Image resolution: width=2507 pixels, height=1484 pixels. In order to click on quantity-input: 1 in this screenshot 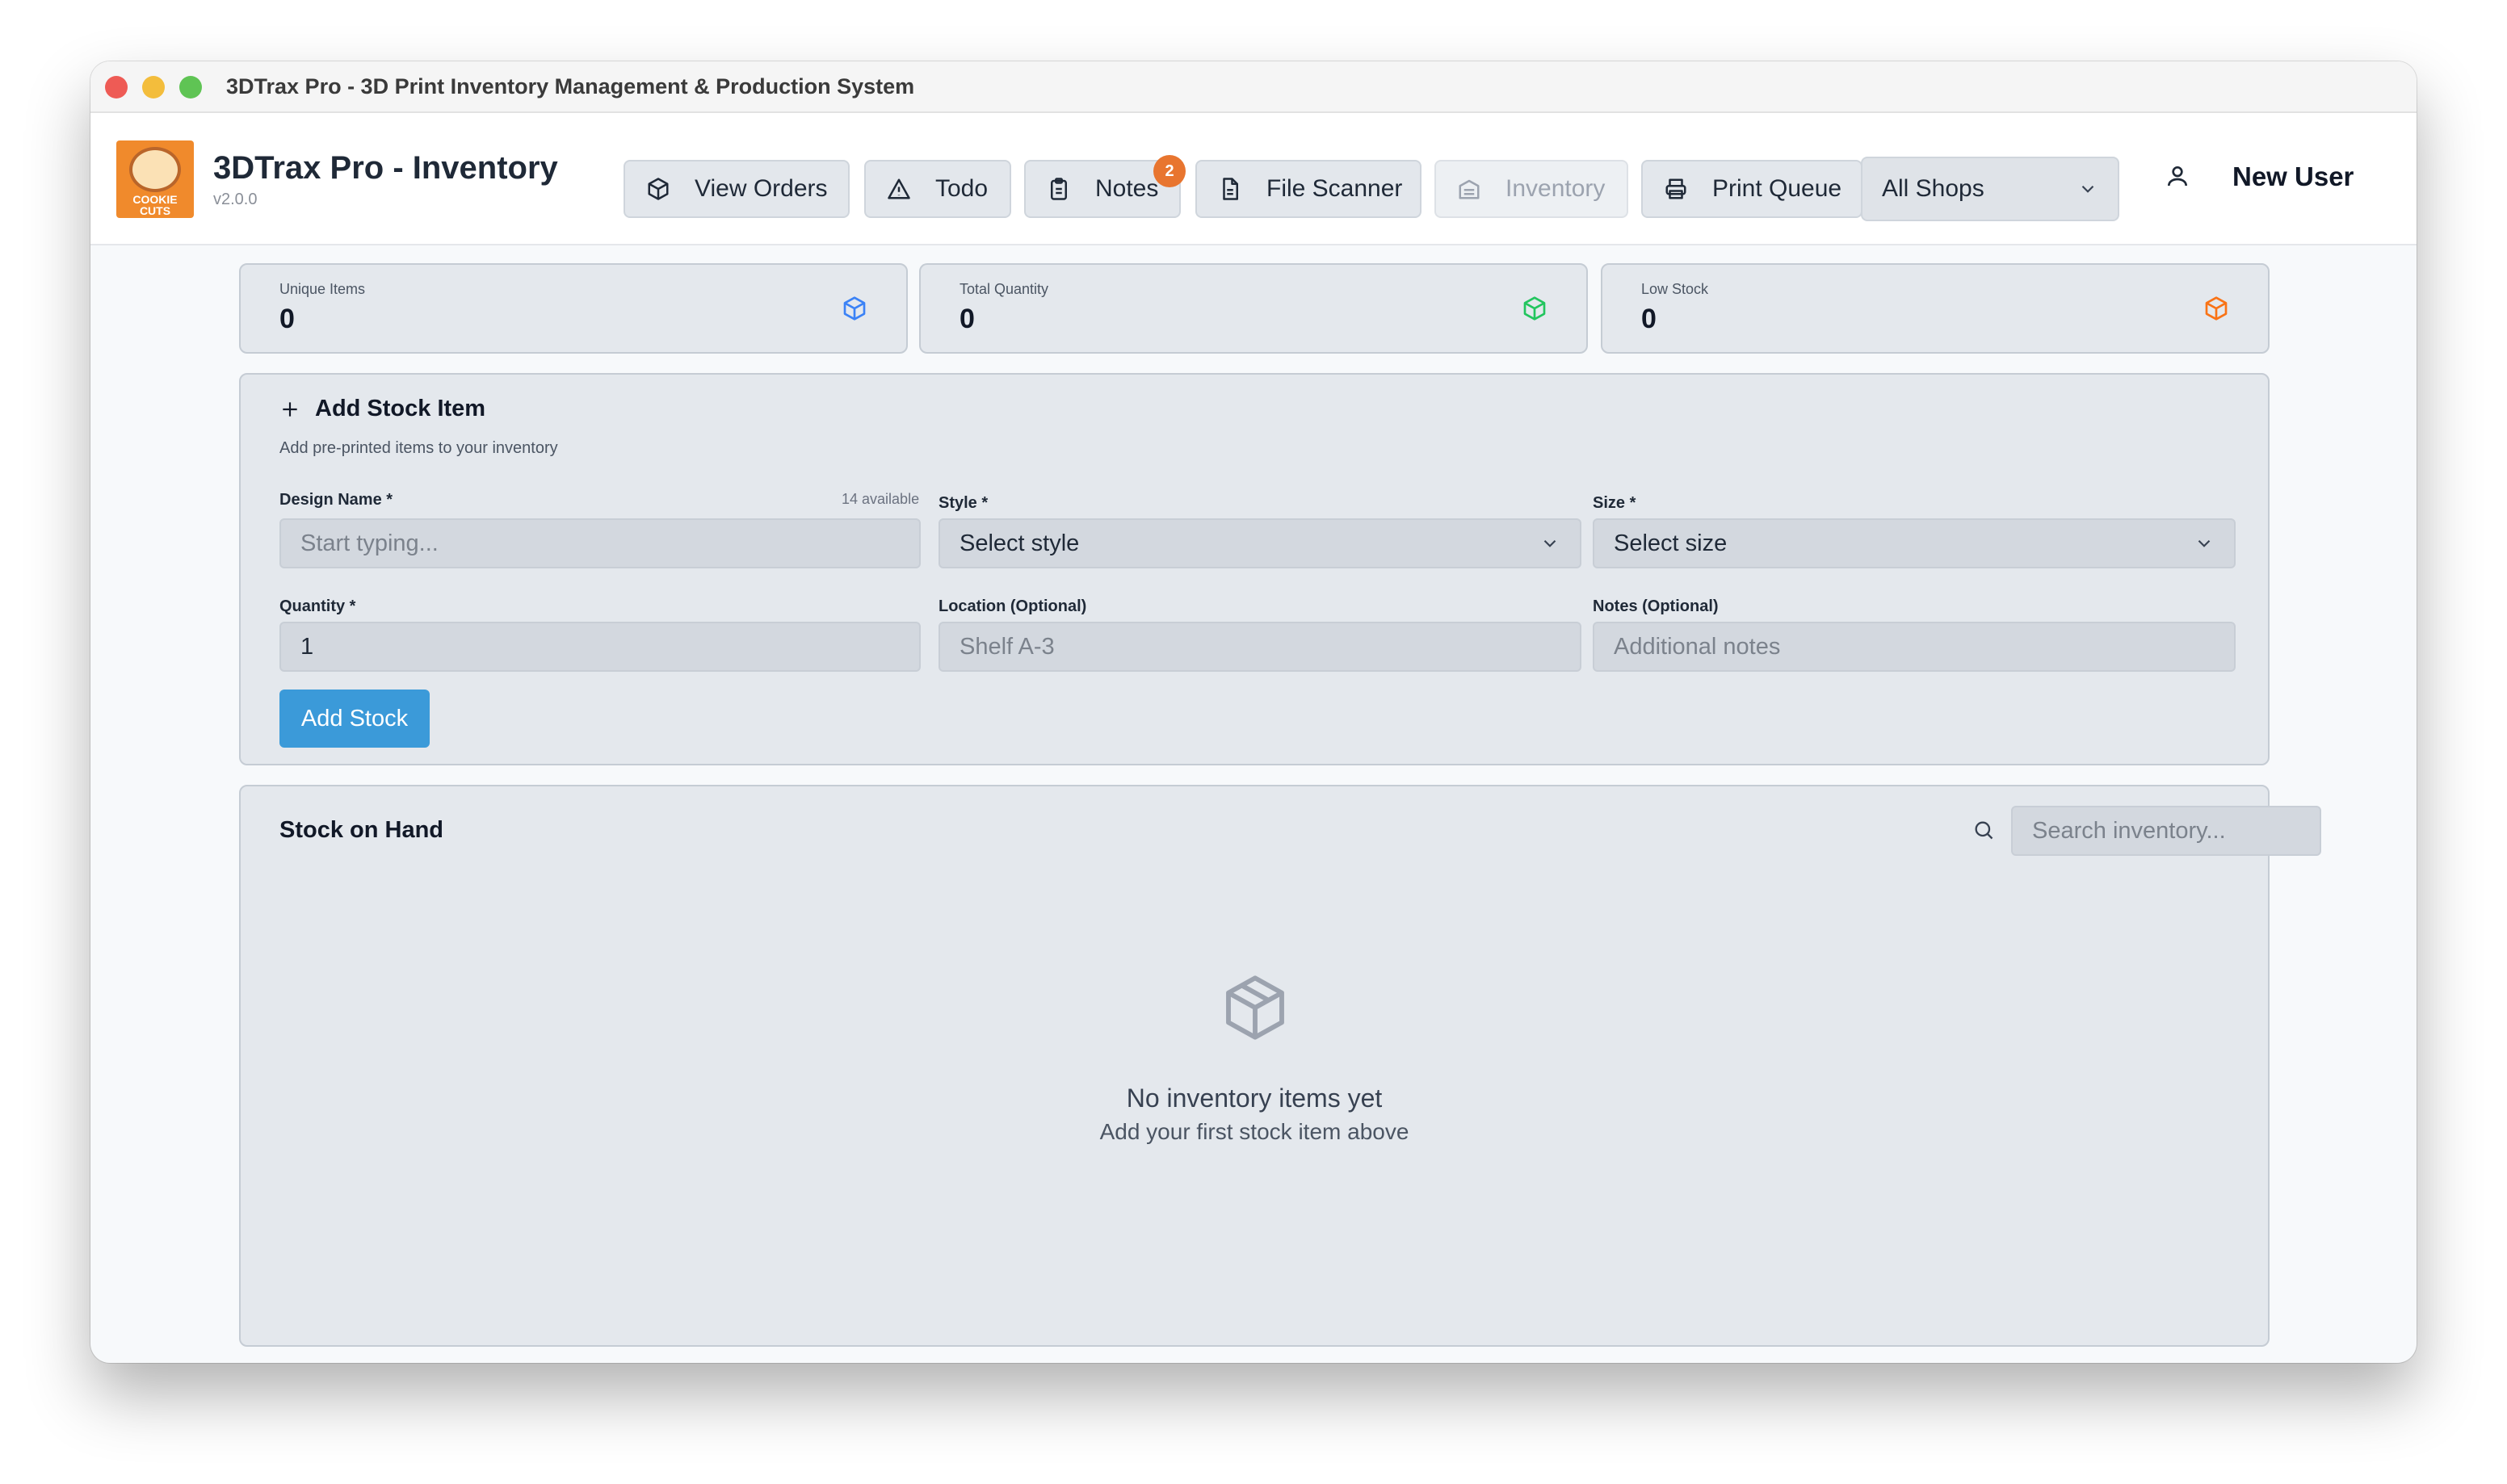, I will do `click(600, 647)`.